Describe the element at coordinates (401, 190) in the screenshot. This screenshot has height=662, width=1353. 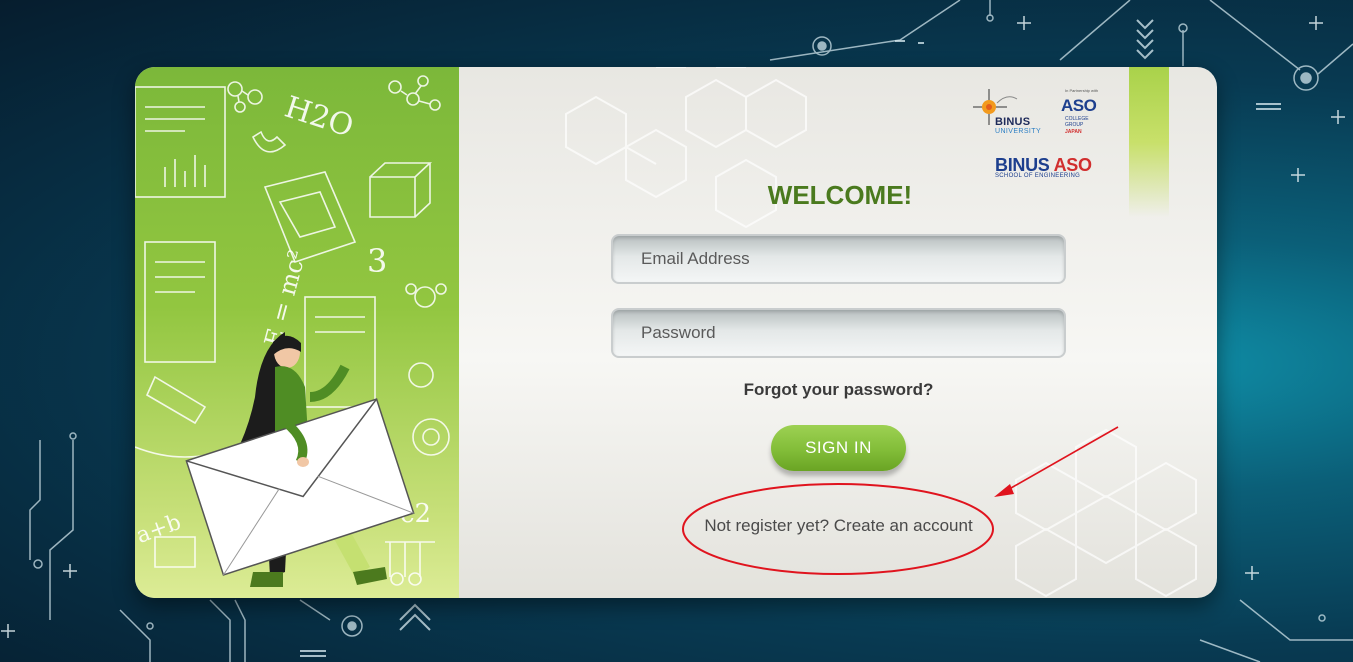
I see `cube-doodle` at that location.